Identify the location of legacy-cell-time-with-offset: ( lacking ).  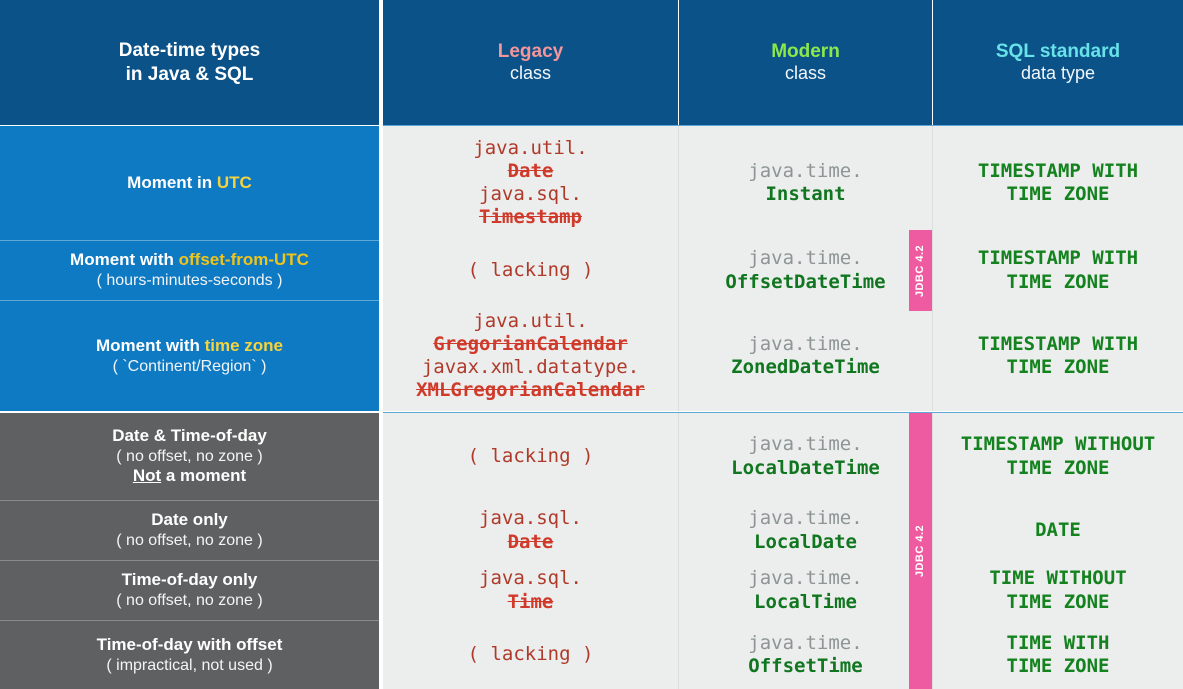
(530, 655).